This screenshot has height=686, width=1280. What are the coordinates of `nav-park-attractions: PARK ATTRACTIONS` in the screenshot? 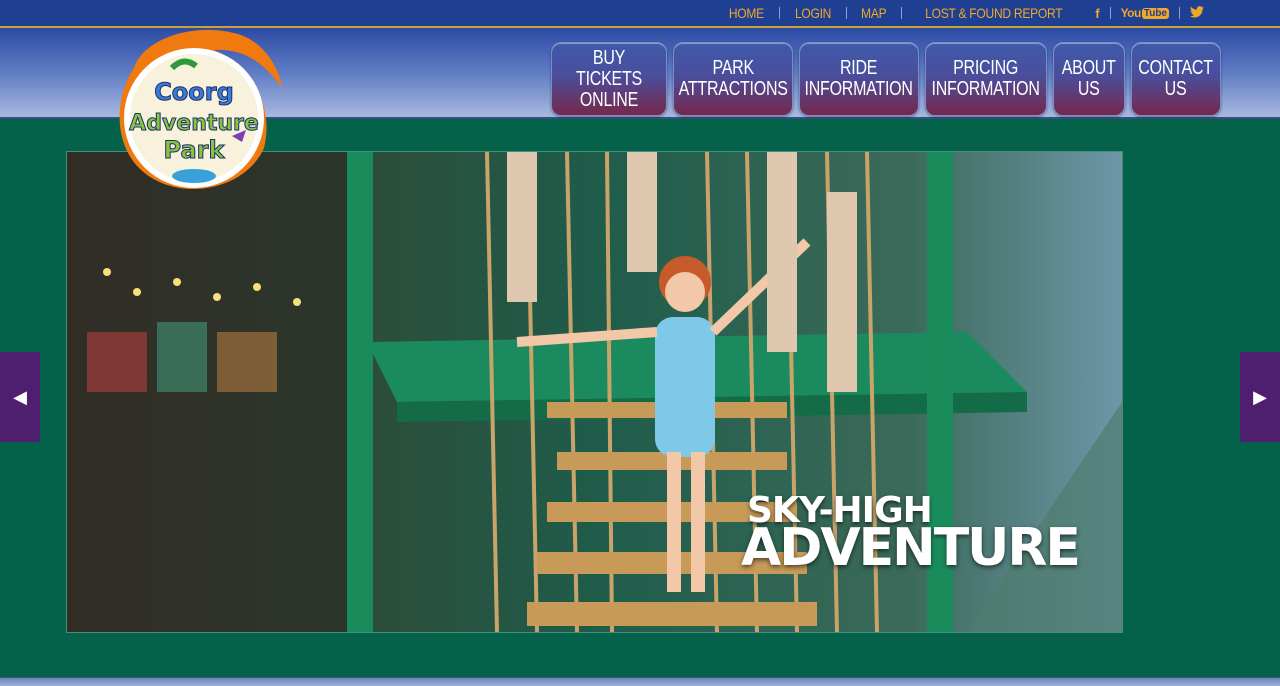 It's located at (733, 79).